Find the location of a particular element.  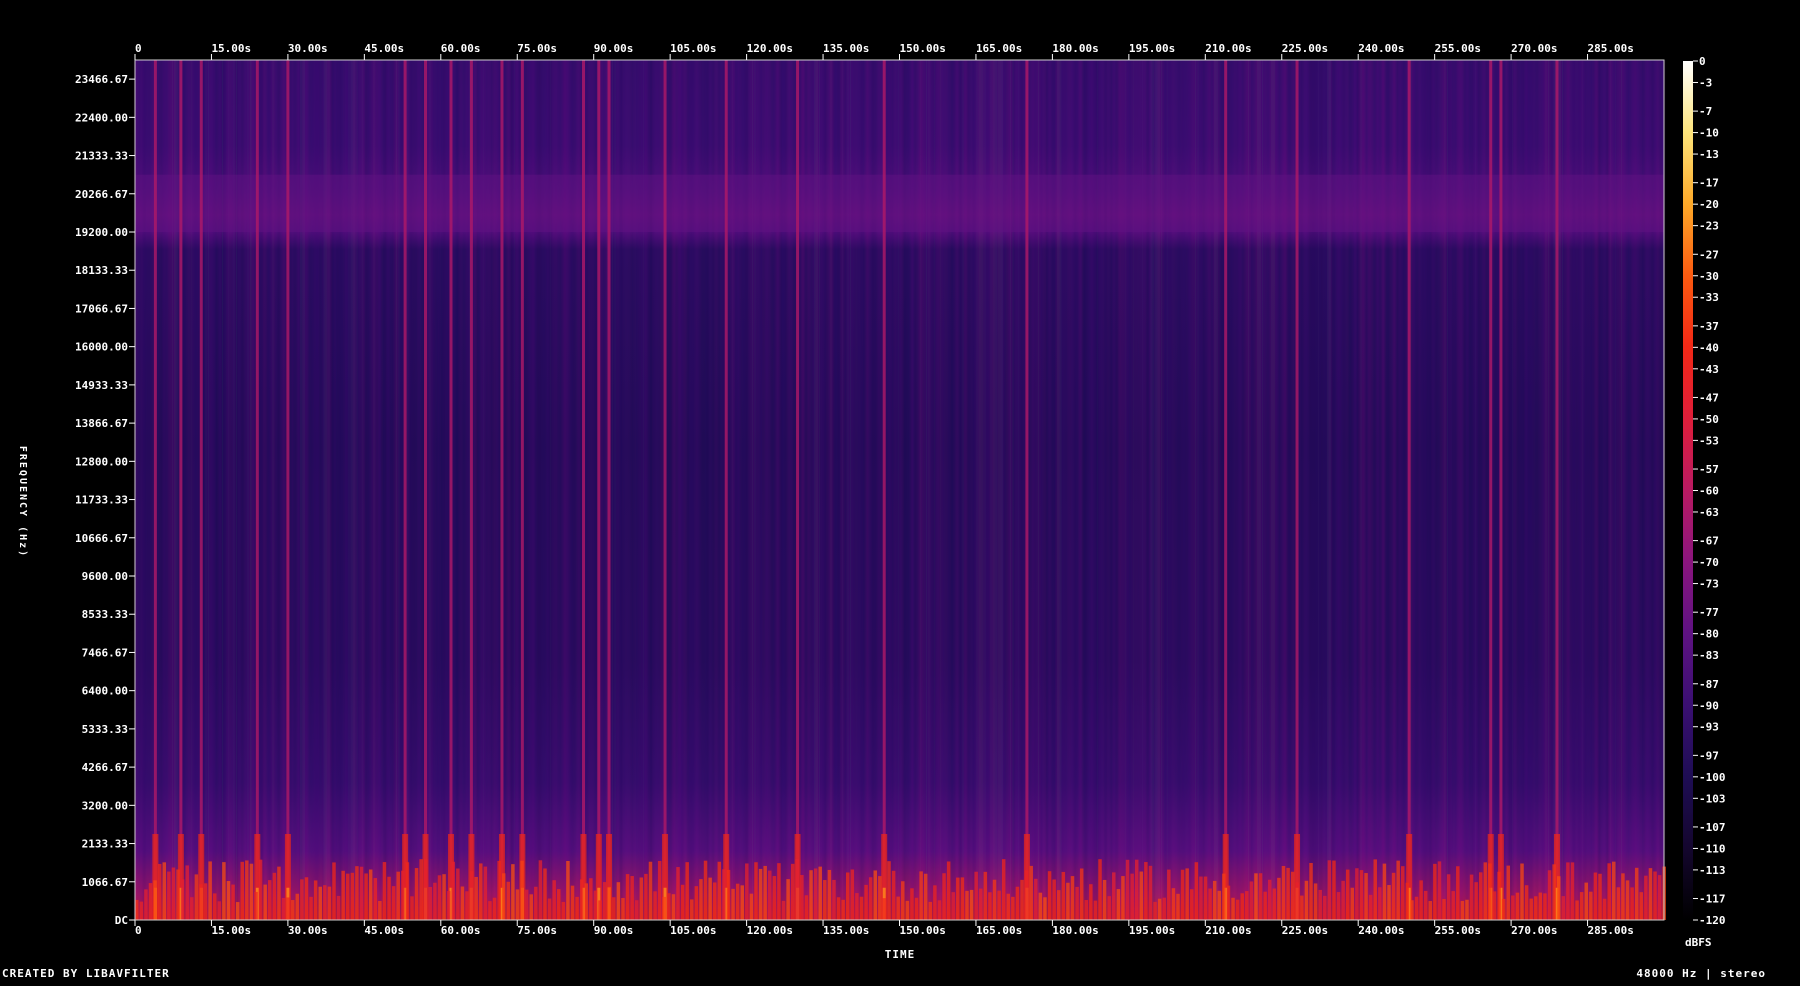

colorbar-tick-label: -73 is located at coordinates (1709, 584).